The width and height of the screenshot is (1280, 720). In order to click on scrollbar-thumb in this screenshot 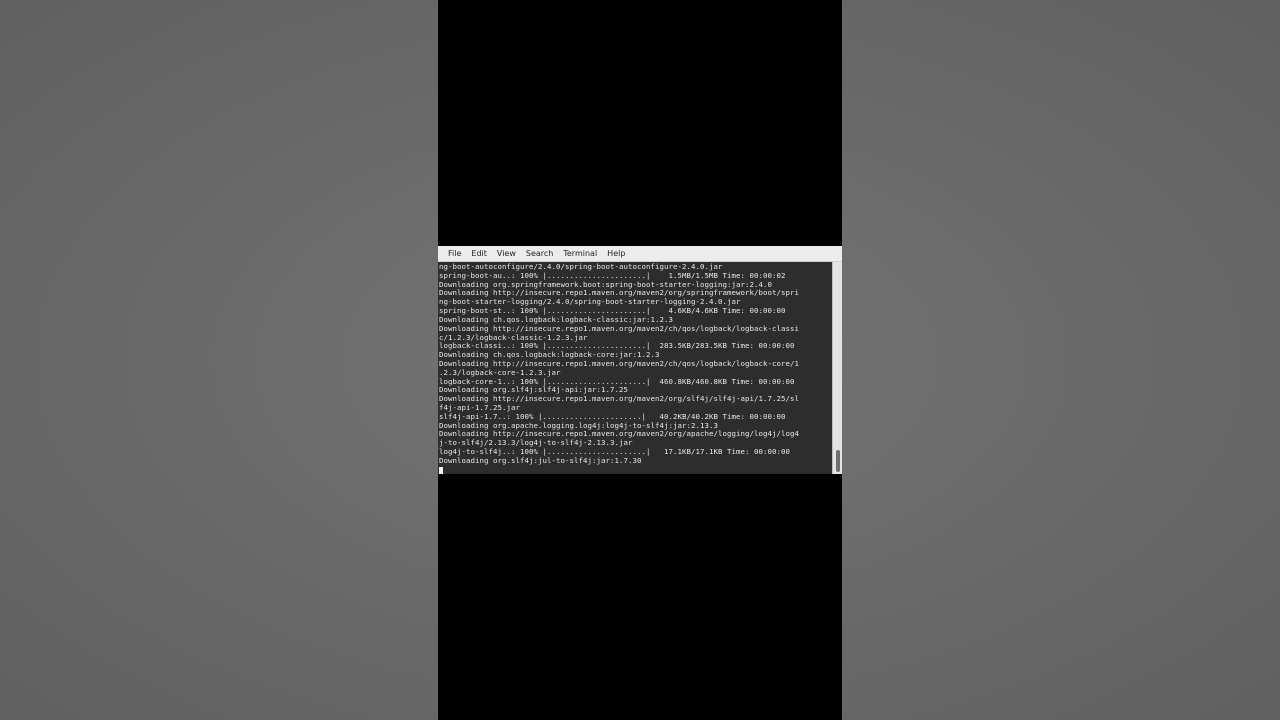, I will do `click(838, 461)`.